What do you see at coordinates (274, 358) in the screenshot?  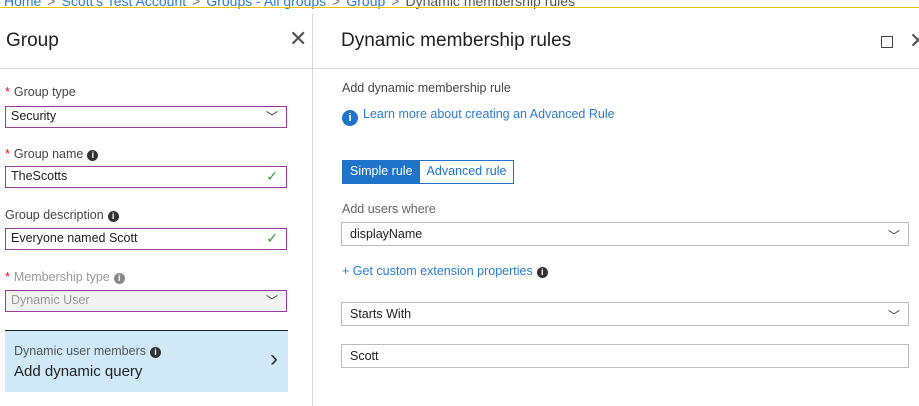 I see `chevron-right-icon: ›` at bounding box center [274, 358].